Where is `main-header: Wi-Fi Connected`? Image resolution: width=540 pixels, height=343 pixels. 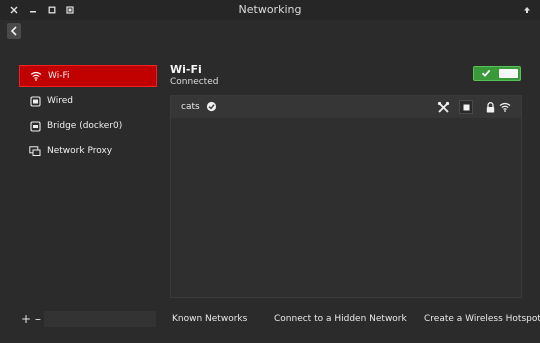
main-header: Wi-Fi Connected is located at coordinates (194, 75).